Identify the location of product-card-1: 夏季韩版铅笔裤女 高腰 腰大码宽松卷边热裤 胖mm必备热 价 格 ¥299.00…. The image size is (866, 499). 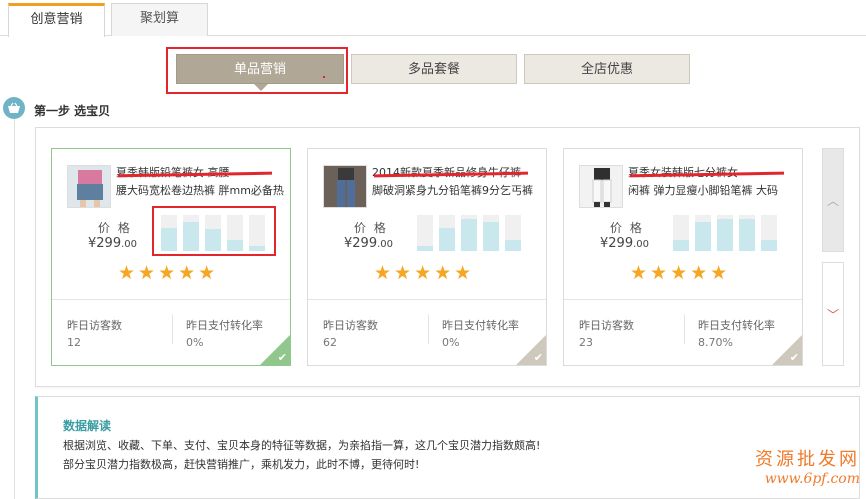
(171, 257).